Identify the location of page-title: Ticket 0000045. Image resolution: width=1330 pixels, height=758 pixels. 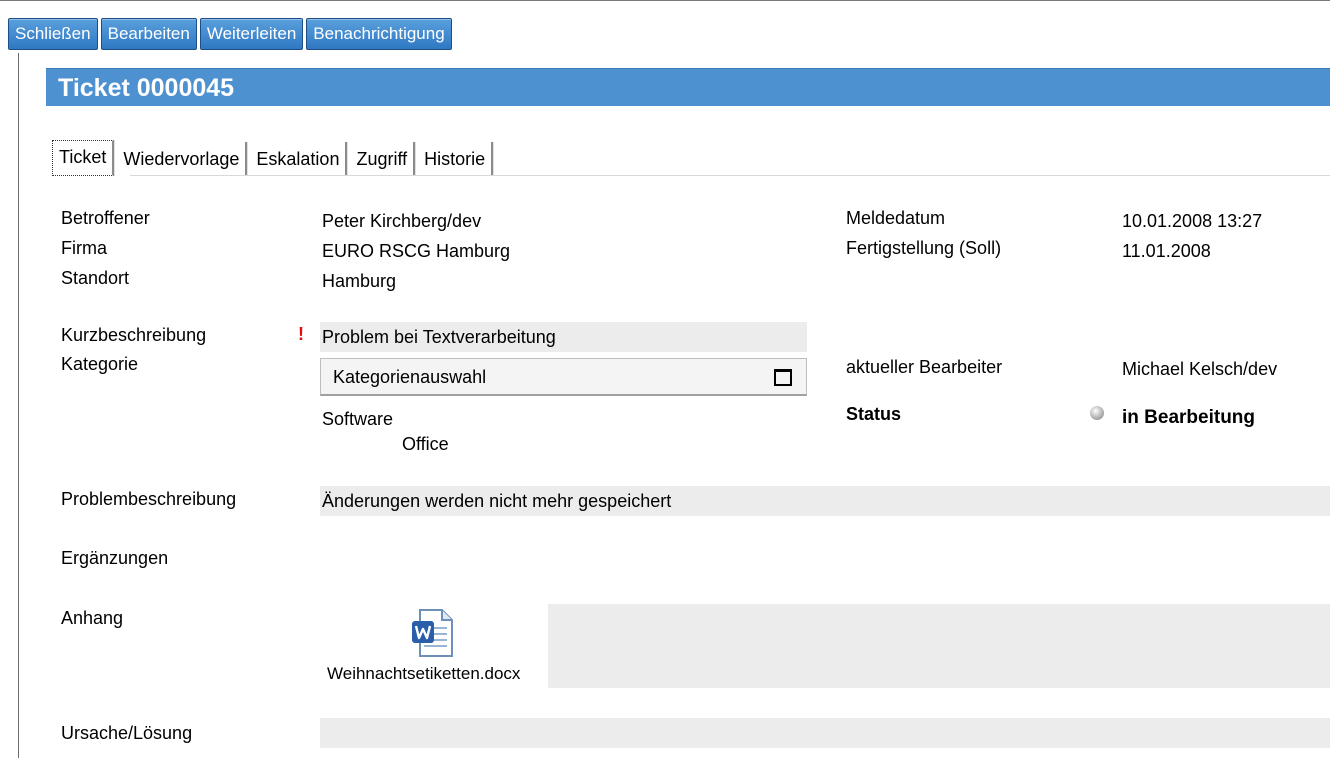
(688, 87).